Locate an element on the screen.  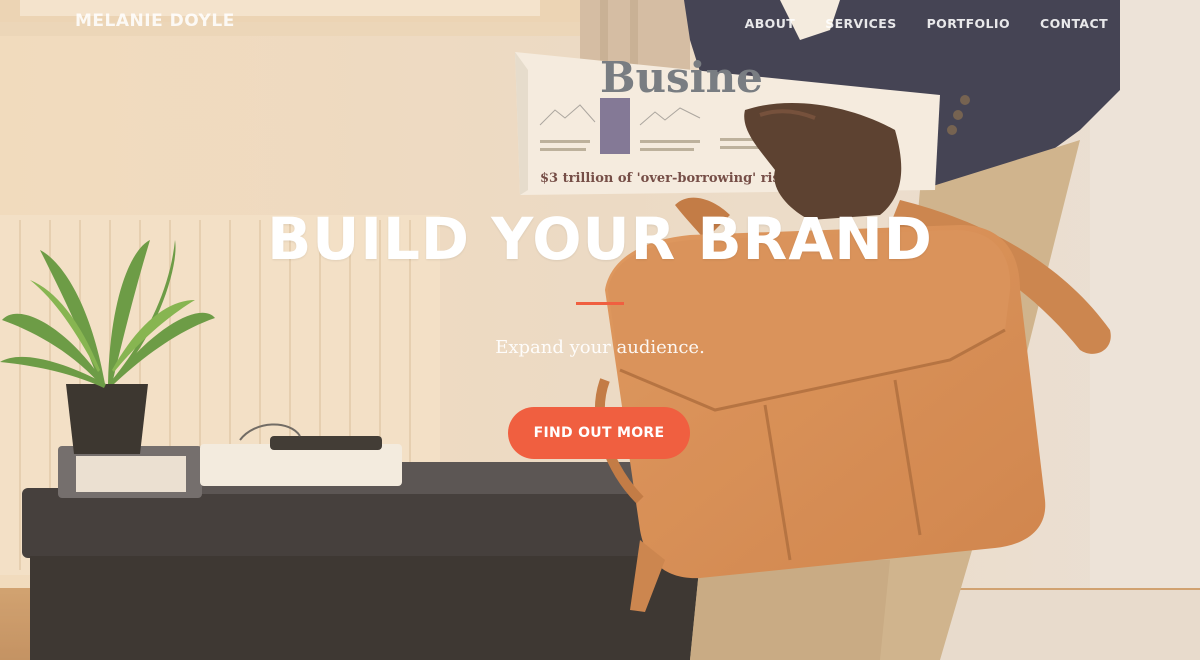
title-divider is located at coordinates (600, 303).